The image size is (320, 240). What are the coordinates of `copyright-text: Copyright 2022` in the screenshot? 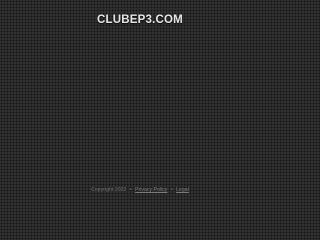 It's located at (109, 190).